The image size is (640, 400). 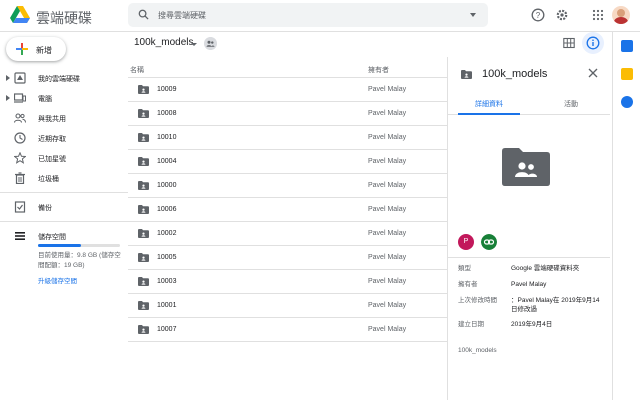 I want to click on sidebar-item-label: 我的雲端硬碟, so click(x=59, y=79).